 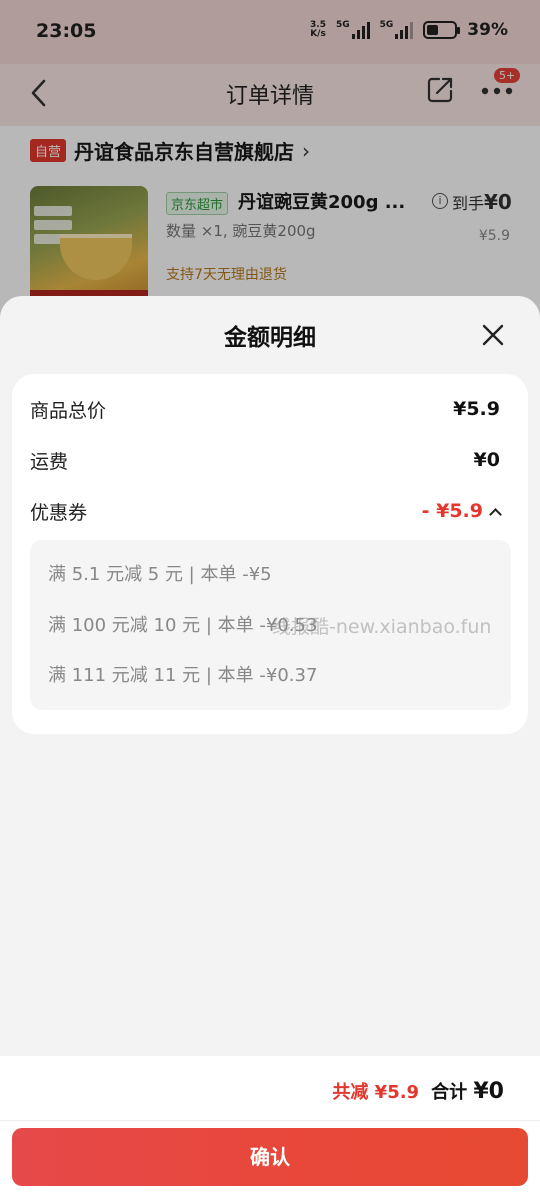 I want to click on sheet-title: 金额明细, so click(x=270, y=338).